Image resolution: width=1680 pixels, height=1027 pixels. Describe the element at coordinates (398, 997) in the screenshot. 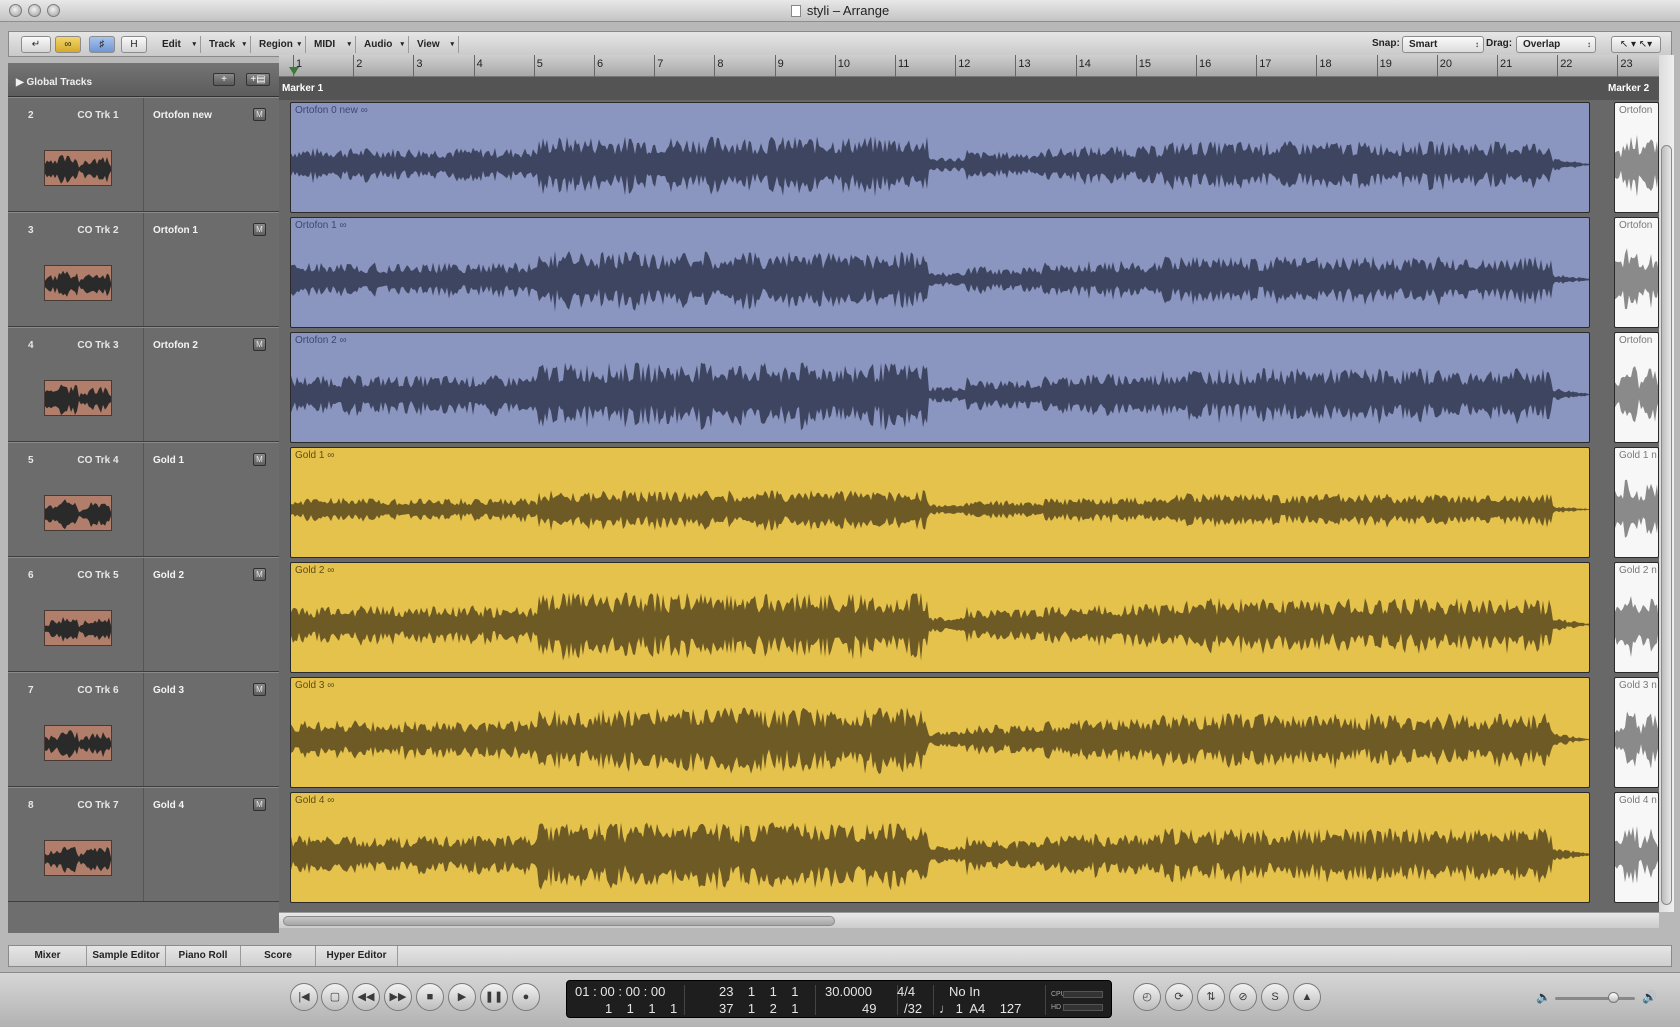

I see `fast-forward-icon: ▶▶` at that location.